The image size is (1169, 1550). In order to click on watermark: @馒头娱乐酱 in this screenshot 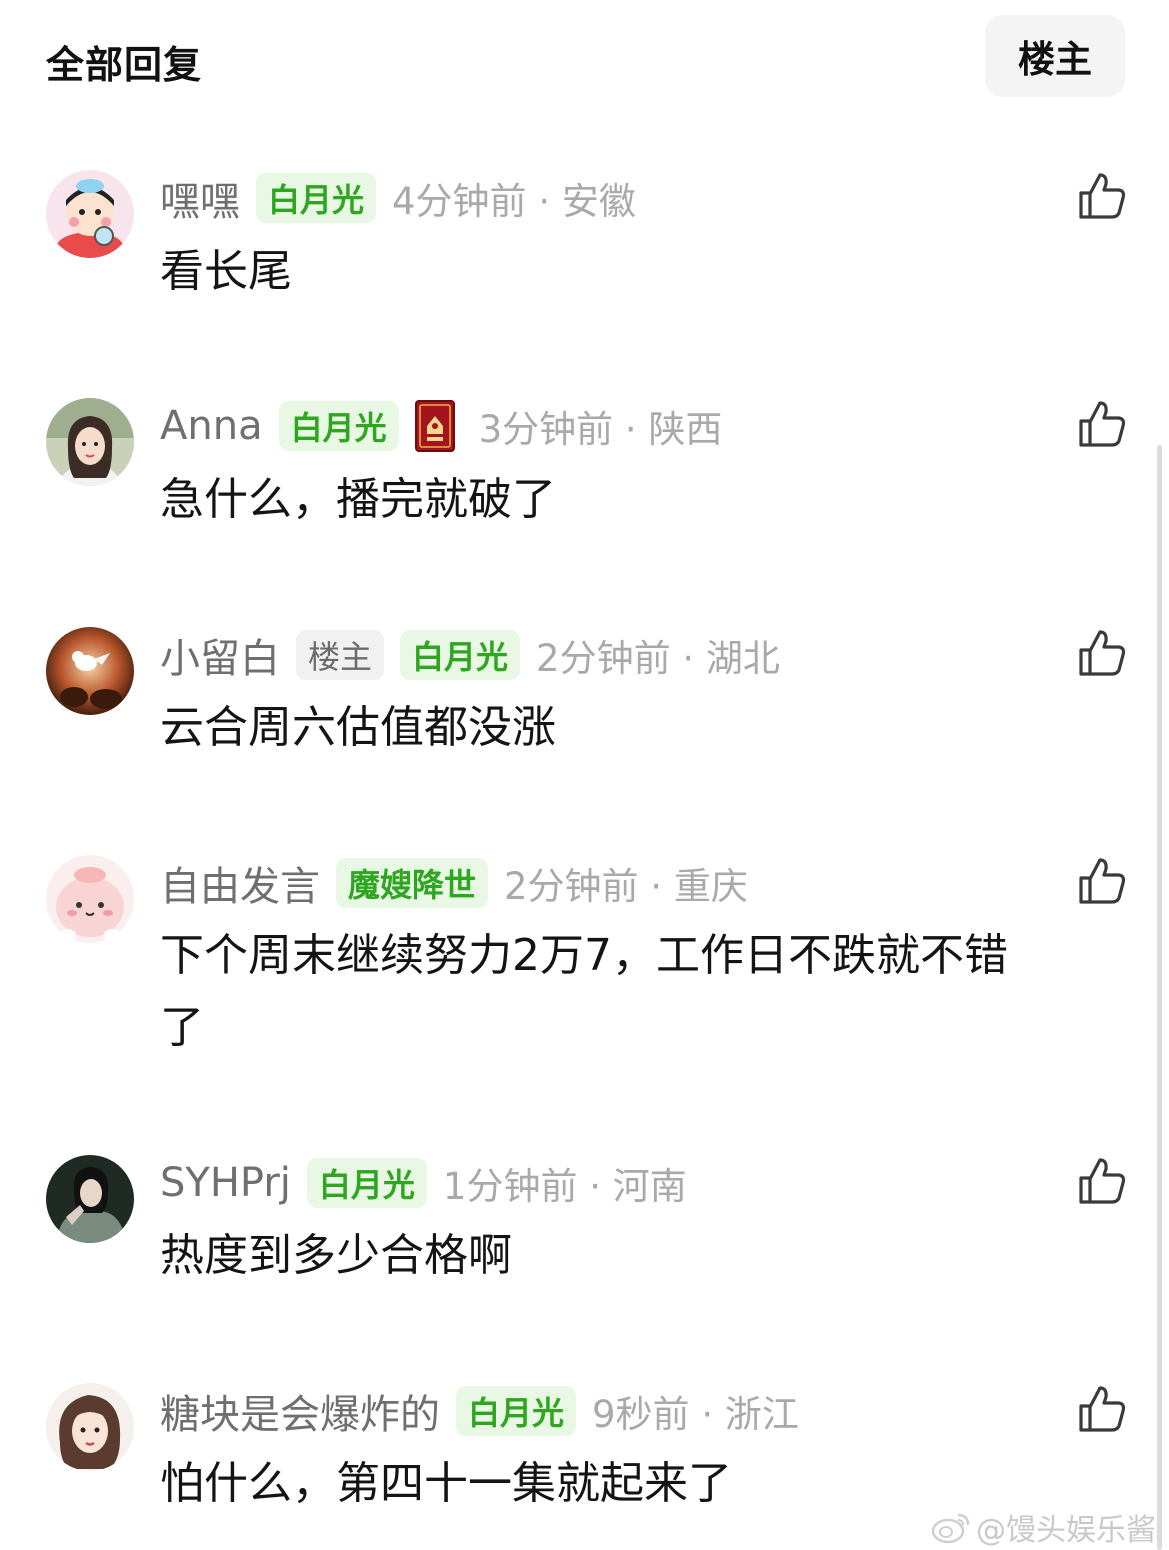, I will do `click(1043, 1527)`.